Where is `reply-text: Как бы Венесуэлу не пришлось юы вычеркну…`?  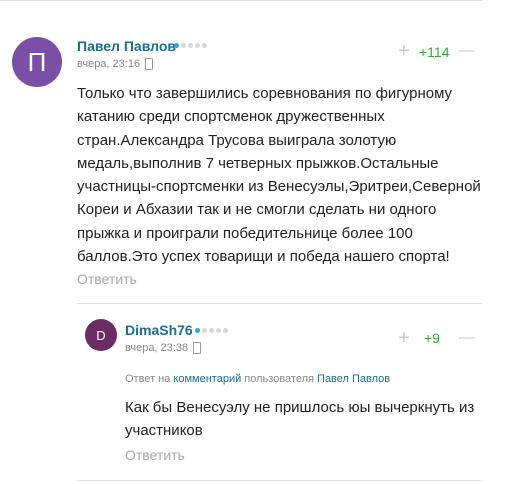
reply-text: Как бы Венесуэлу не пришлось юы вычеркну… is located at coordinates (300, 419).